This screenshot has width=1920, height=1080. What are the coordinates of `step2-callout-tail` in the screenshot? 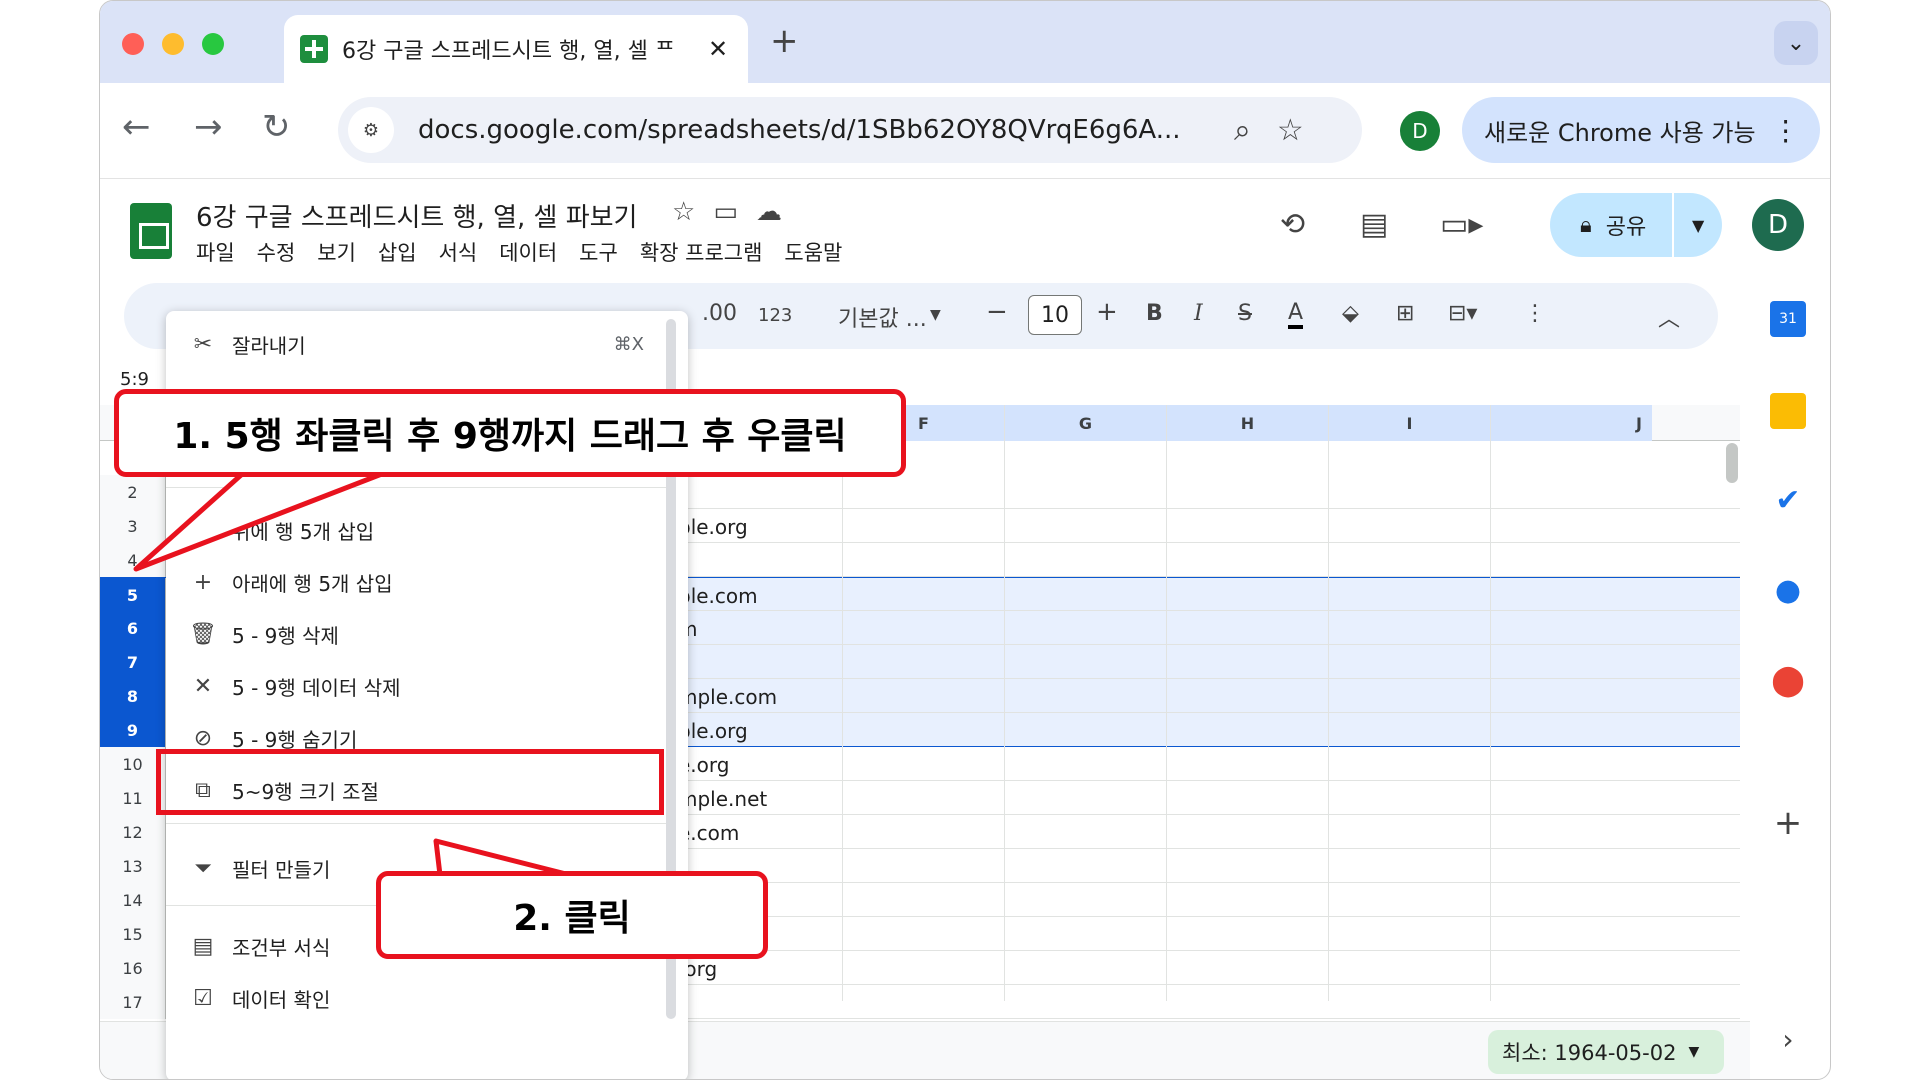 It's located at (503, 858).